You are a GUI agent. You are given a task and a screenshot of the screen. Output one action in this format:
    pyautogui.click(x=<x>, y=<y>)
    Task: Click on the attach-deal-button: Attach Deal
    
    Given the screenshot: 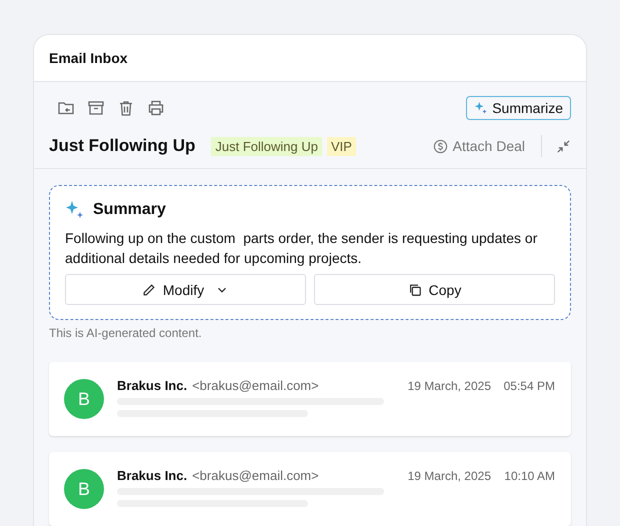 What is the action you would take?
    pyautogui.click(x=478, y=146)
    